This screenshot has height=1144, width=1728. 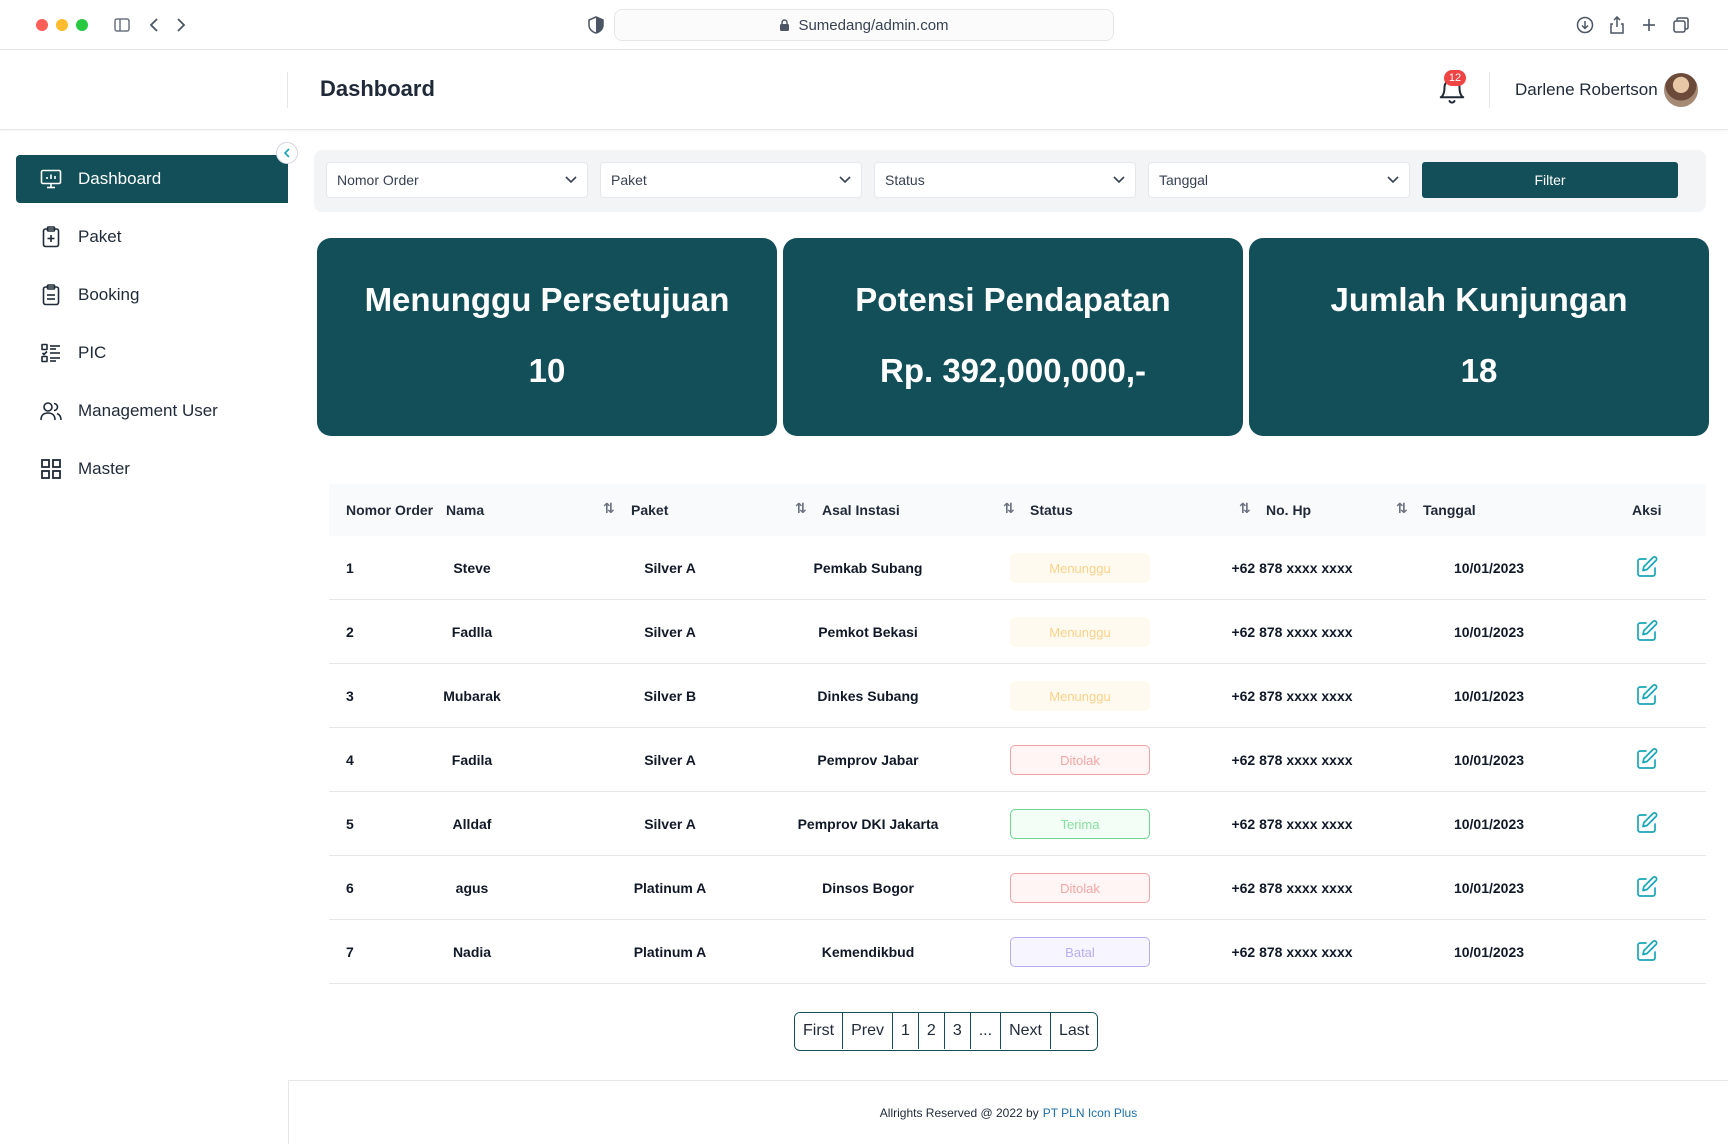 I want to click on sidebar-item-dashboard: Dashboard, so click(x=152, y=179).